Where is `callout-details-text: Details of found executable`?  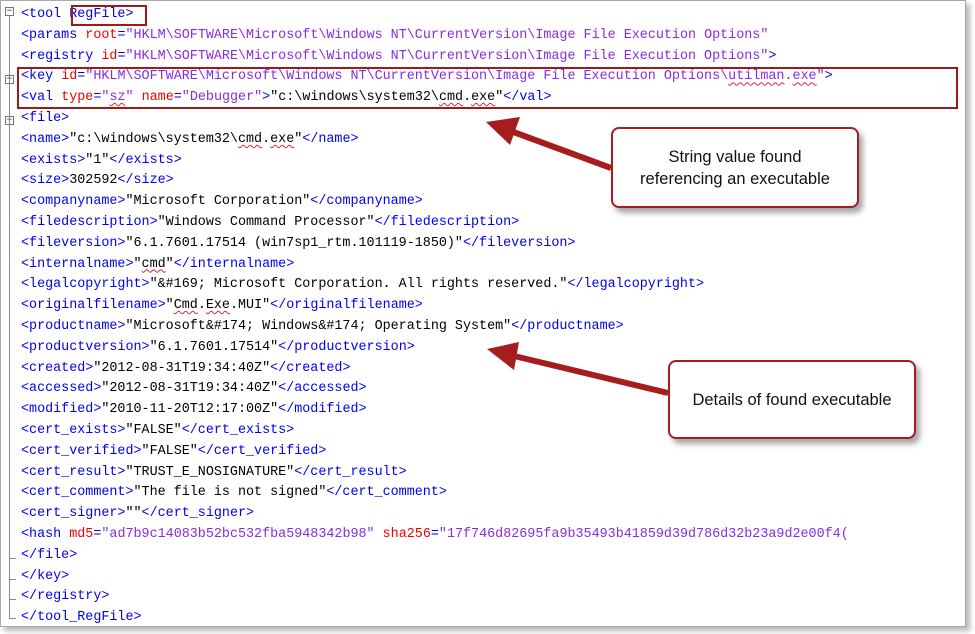 callout-details-text: Details of found executable is located at coordinates (792, 399).